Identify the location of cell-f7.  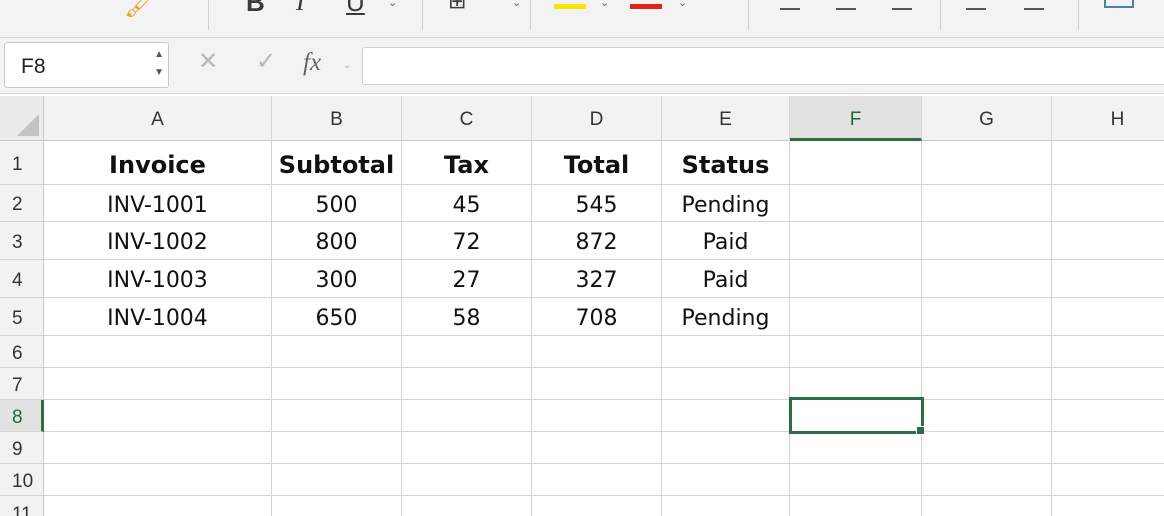
(856, 384).